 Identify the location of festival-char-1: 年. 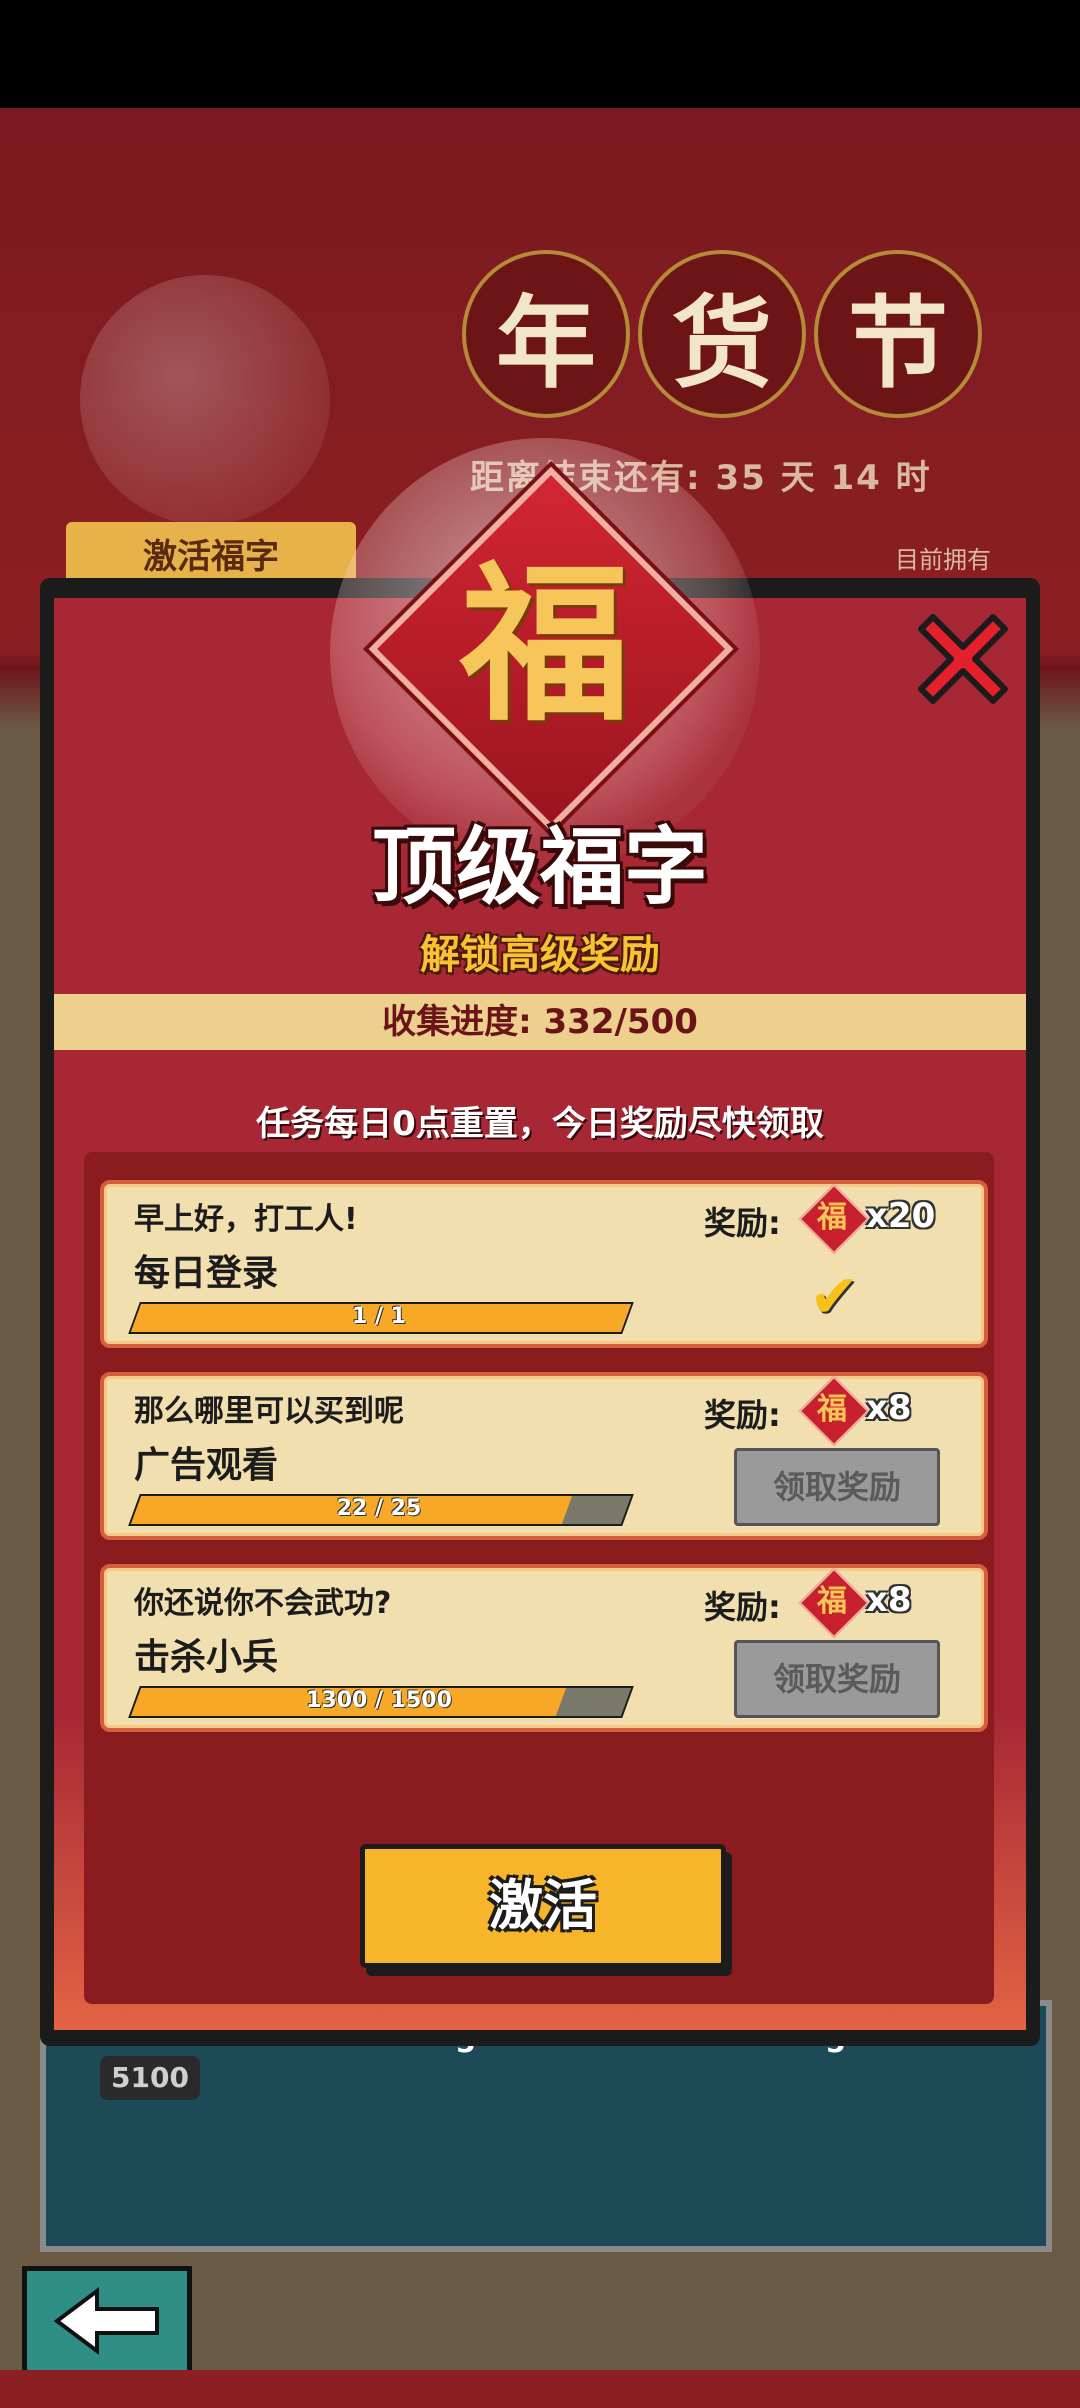
(546, 334).